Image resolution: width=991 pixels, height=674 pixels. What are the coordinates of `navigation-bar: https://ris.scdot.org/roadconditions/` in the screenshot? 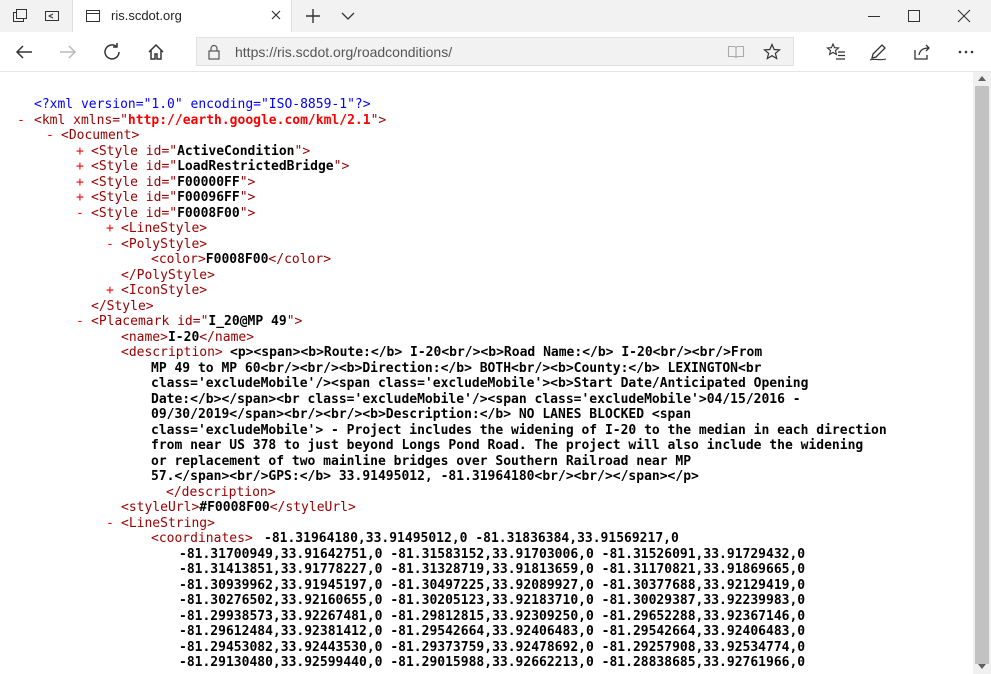 It's located at (495, 52).